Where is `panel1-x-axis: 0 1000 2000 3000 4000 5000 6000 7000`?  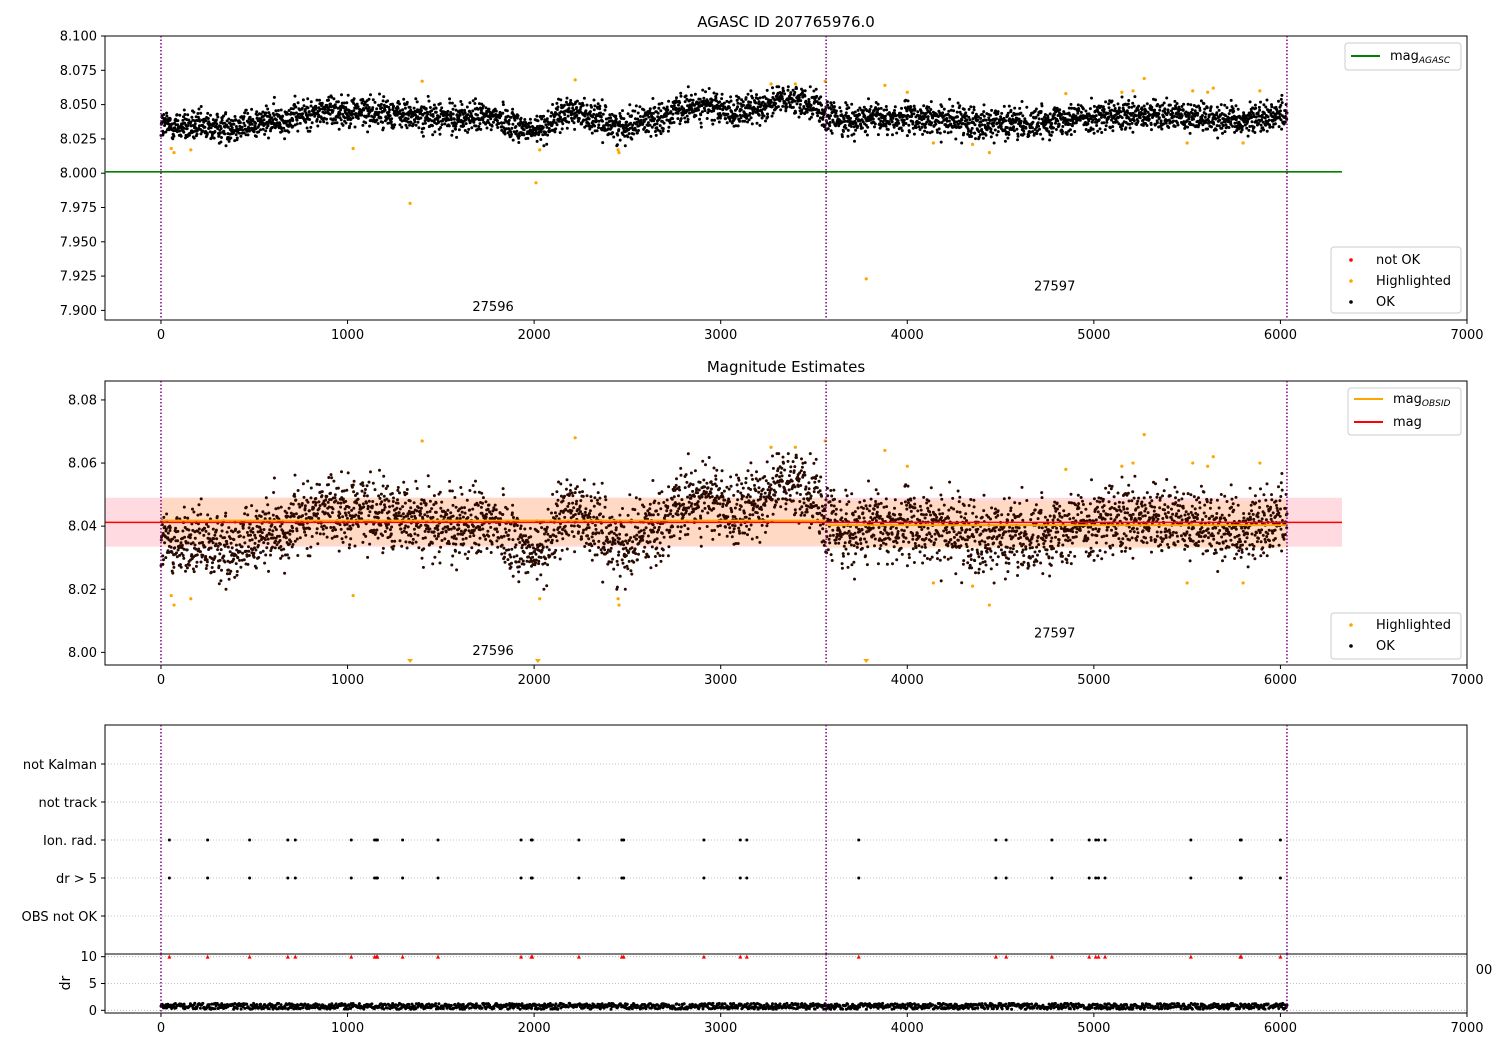 panel1-x-axis: 0 1000 2000 3000 4000 5000 6000 7000 is located at coordinates (820, 331).